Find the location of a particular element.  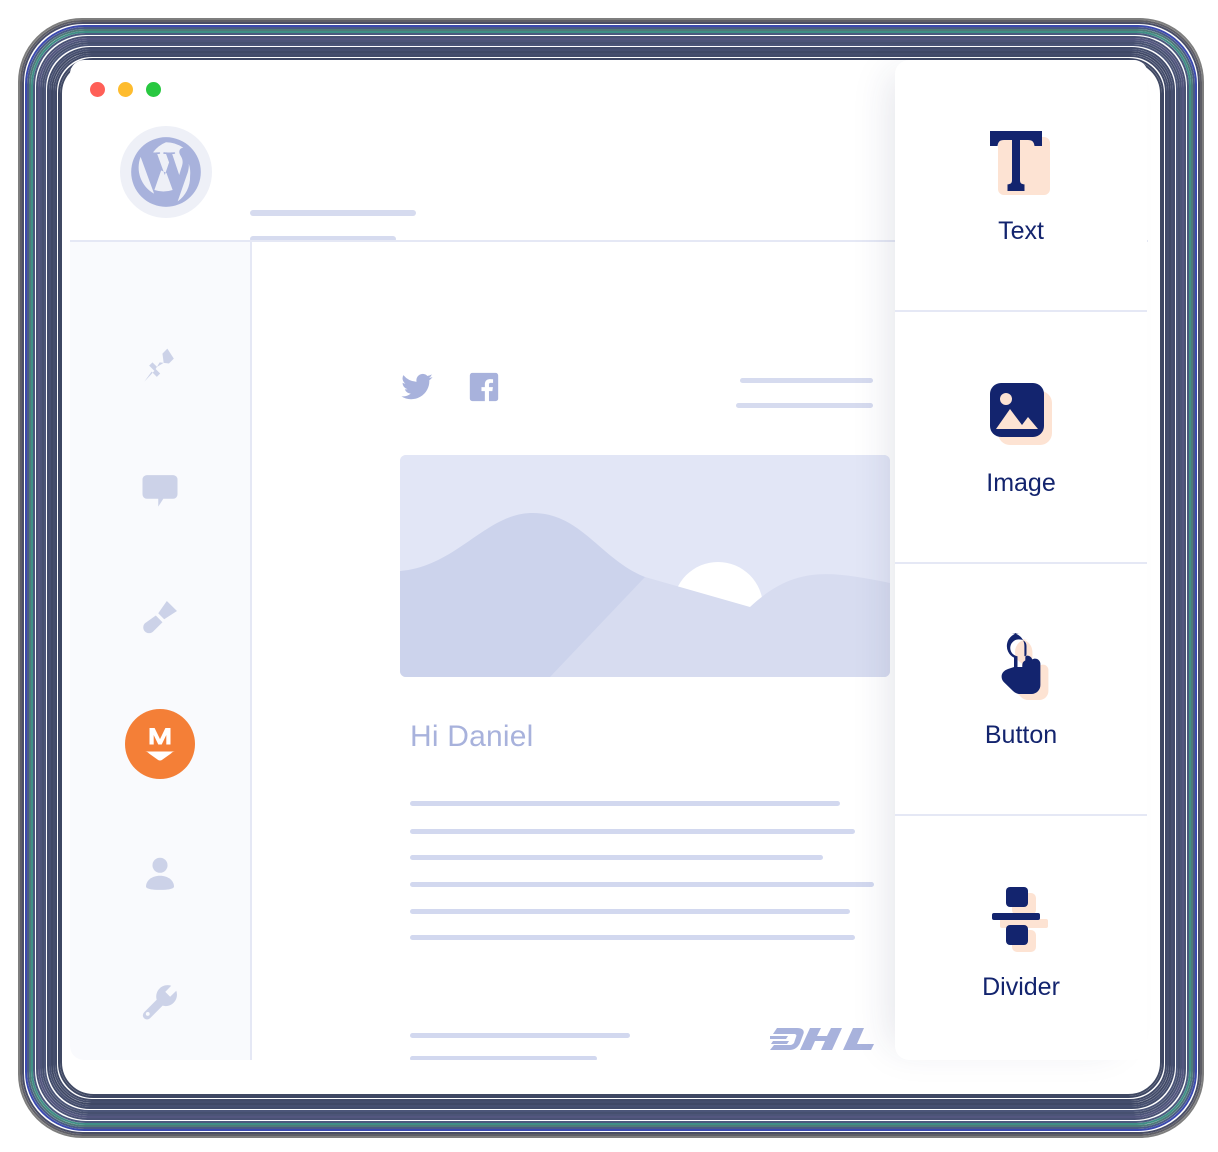

divider-block-icon is located at coordinates (1021, 920).